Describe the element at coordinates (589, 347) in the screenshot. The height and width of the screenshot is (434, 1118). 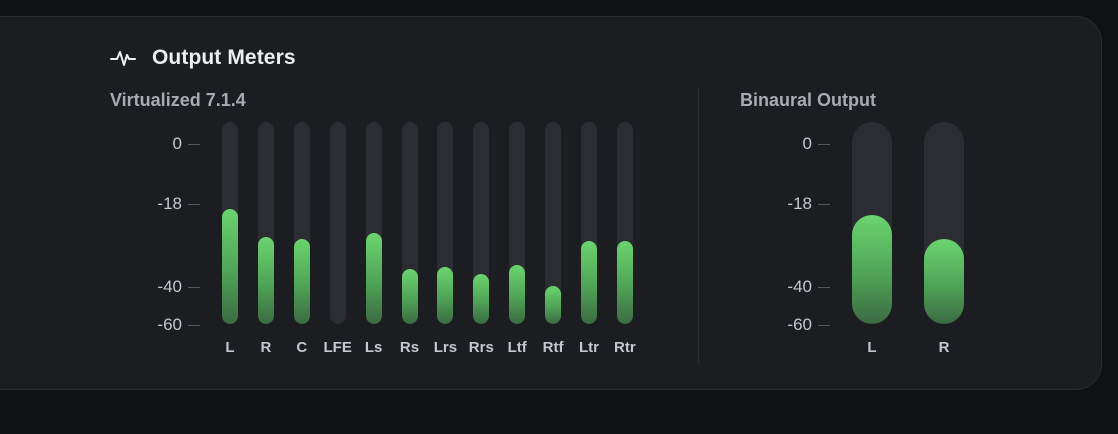
I see `channel-label: Ltr` at that location.